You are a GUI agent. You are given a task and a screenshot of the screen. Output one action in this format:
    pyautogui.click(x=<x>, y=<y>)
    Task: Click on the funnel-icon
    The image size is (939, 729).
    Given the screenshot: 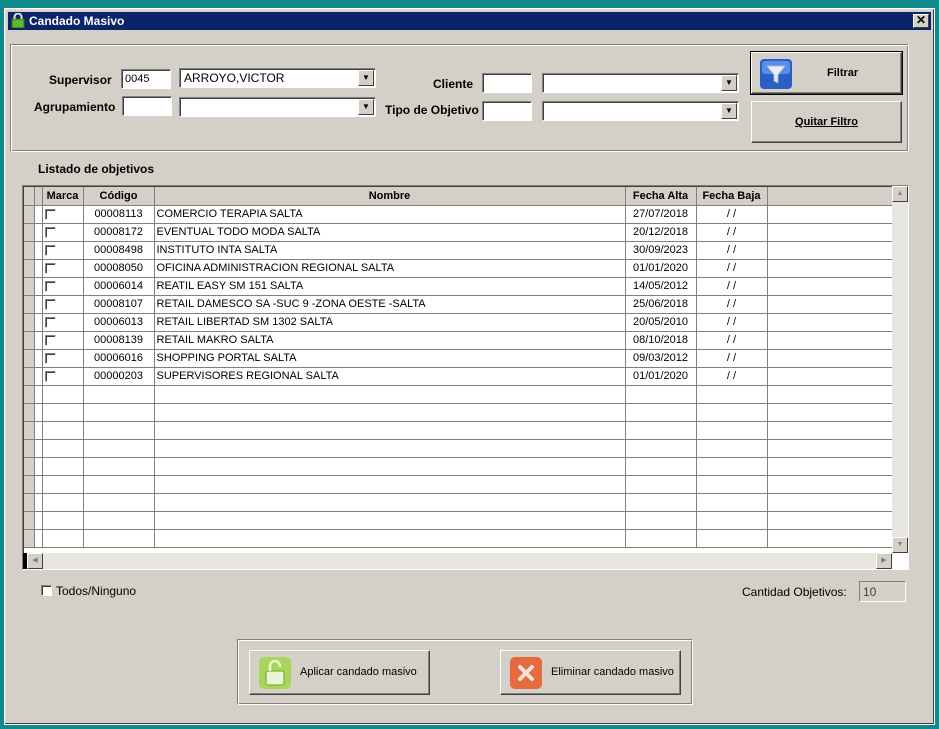 What is the action you would take?
    pyautogui.click(x=776, y=74)
    